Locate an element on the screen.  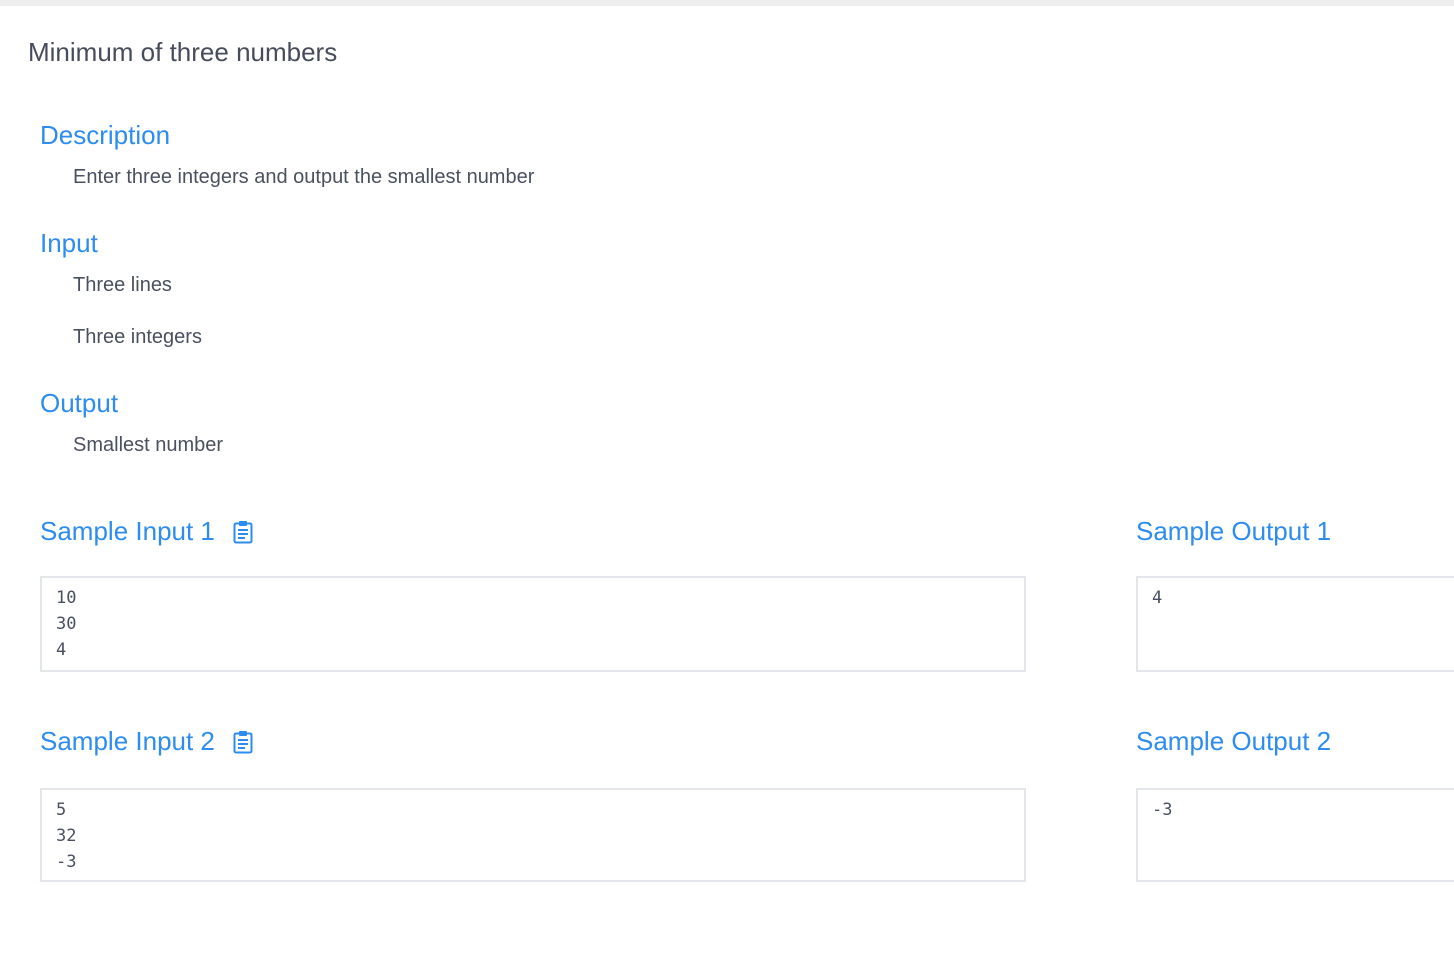
sample-input-2-heading: Sample Input 2 is located at coordinates (146, 741).